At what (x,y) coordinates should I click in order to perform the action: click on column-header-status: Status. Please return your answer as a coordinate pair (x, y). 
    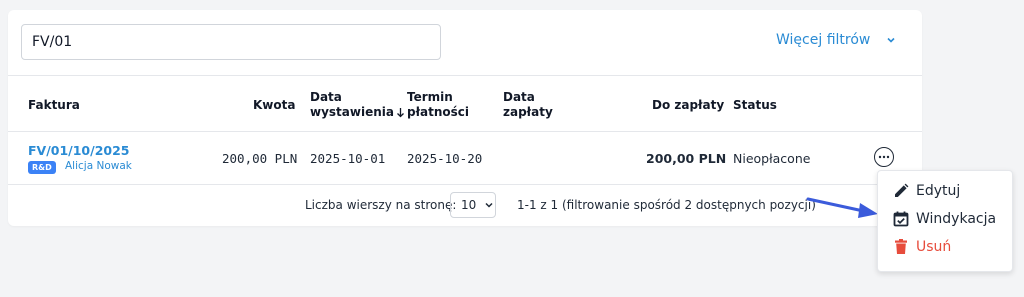
    Looking at the image, I should click on (755, 105).